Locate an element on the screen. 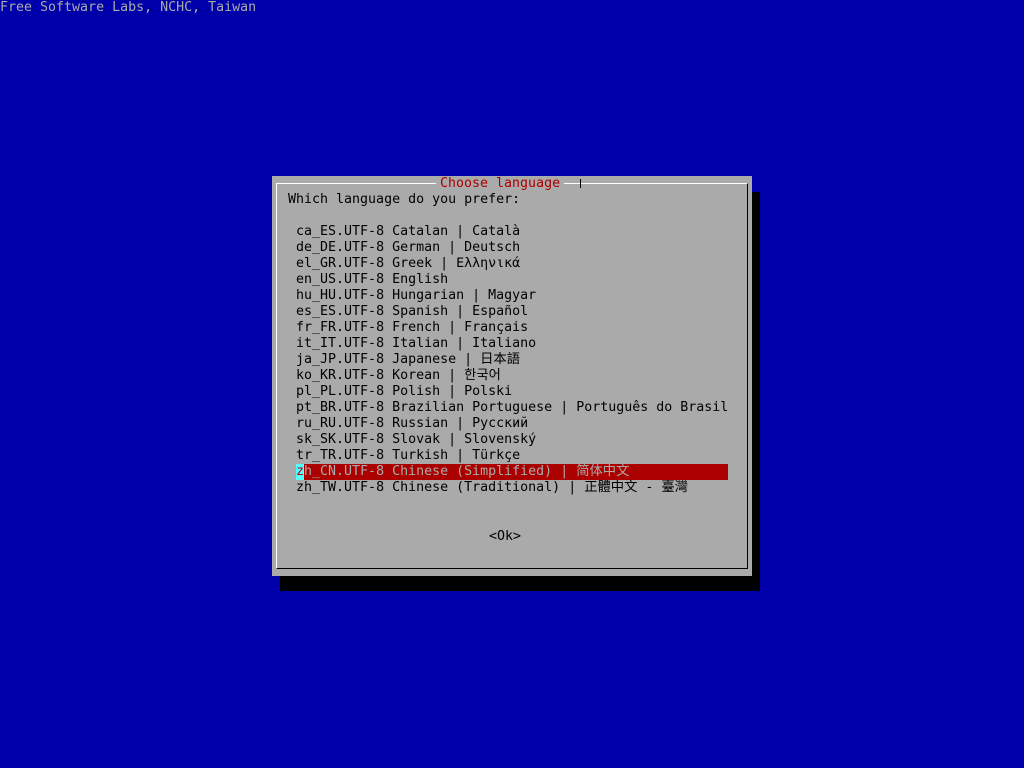  language-option: tr_TR.UTF-8 Turkish | Türkçe is located at coordinates (512, 456).